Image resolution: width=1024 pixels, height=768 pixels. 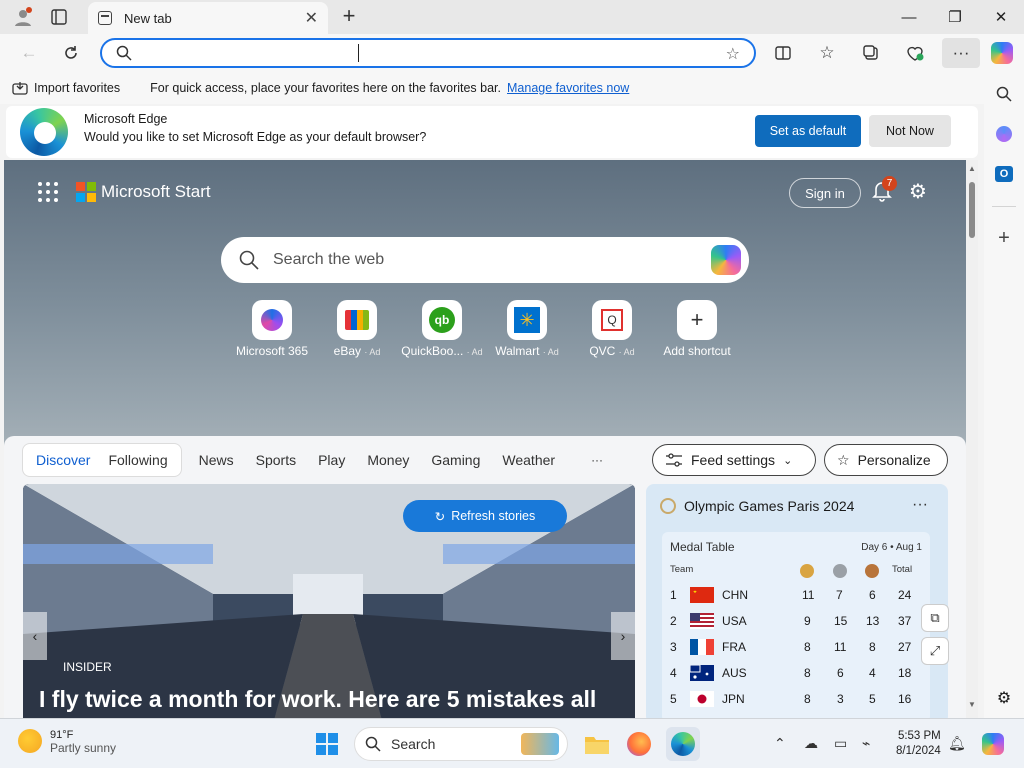 I want to click on close-window-button: ✕, so click(x=1001, y=17).